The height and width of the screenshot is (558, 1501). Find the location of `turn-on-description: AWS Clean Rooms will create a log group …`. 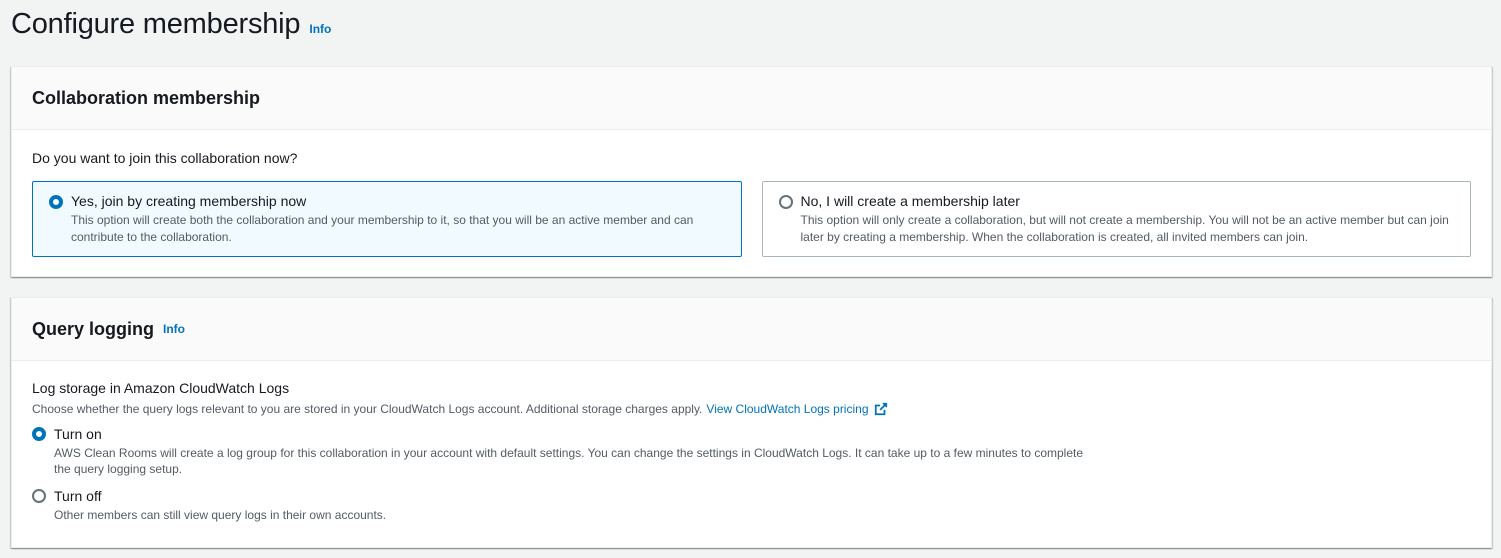

turn-on-description: AWS Clean Rooms will create a log group … is located at coordinates (569, 461).